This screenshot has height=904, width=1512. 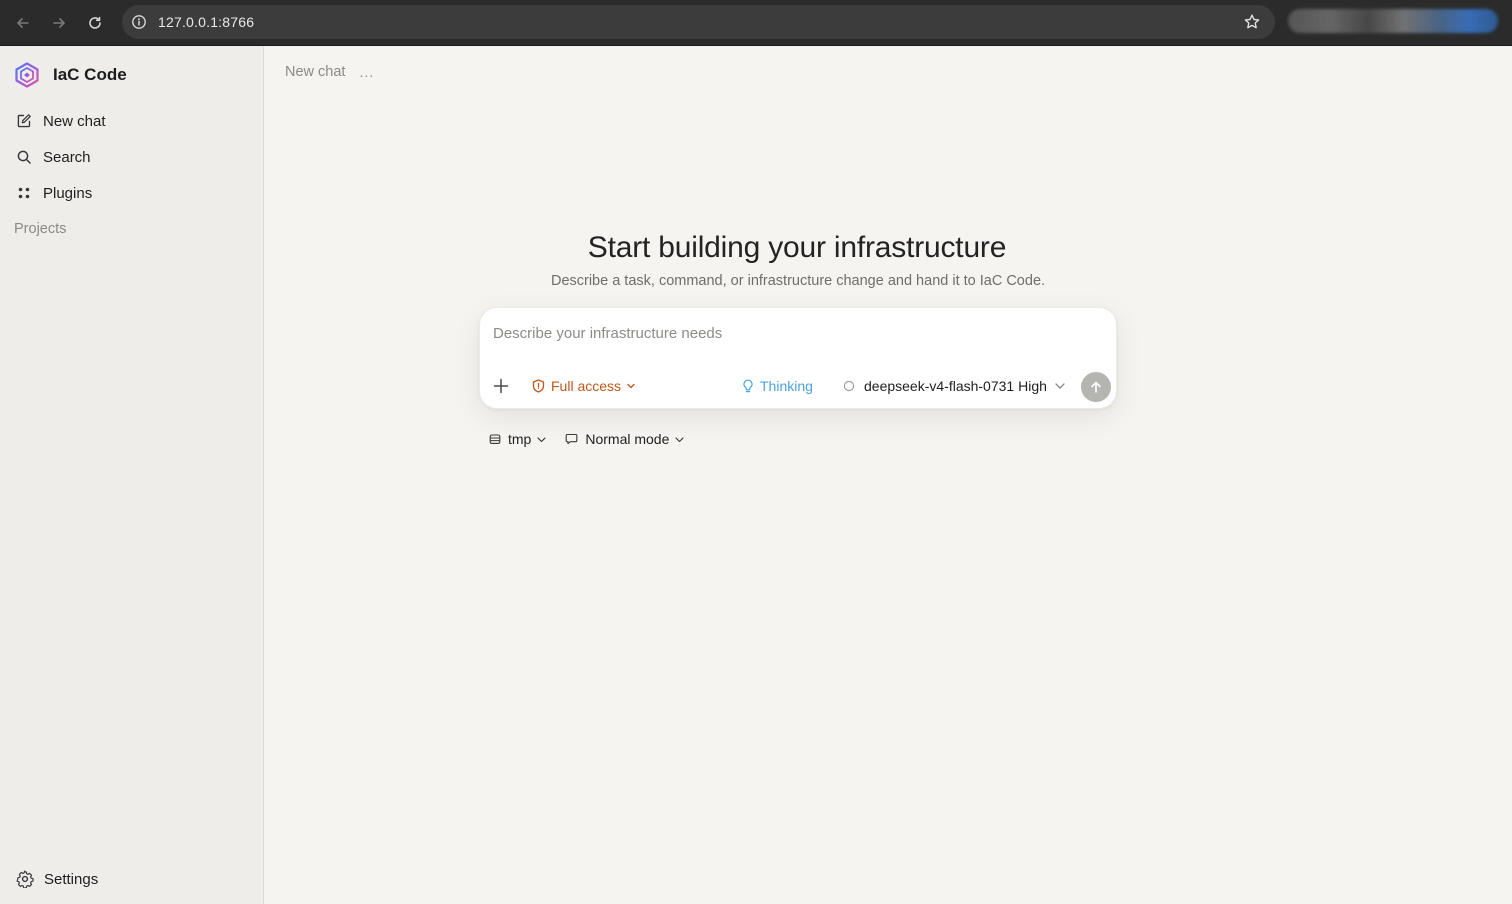 I want to click on sidebar-item-new-chat: New chat, so click(x=132, y=121).